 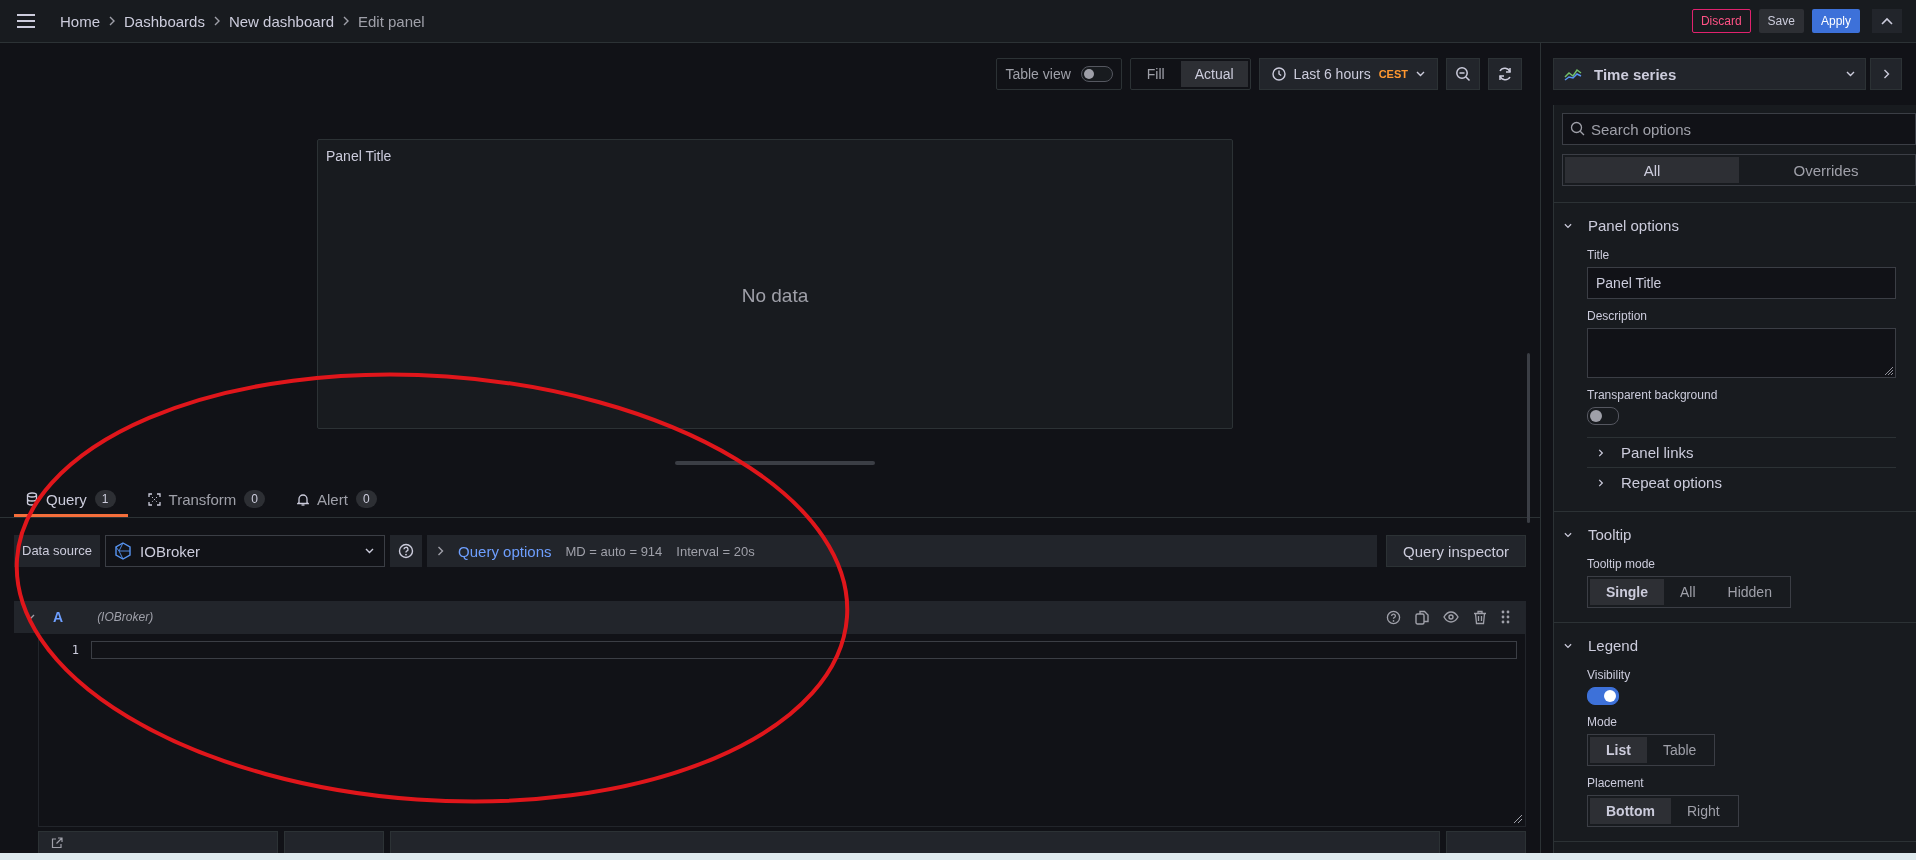 What do you see at coordinates (57, 551) in the screenshot?
I see `data-source-label: Data source` at bounding box center [57, 551].